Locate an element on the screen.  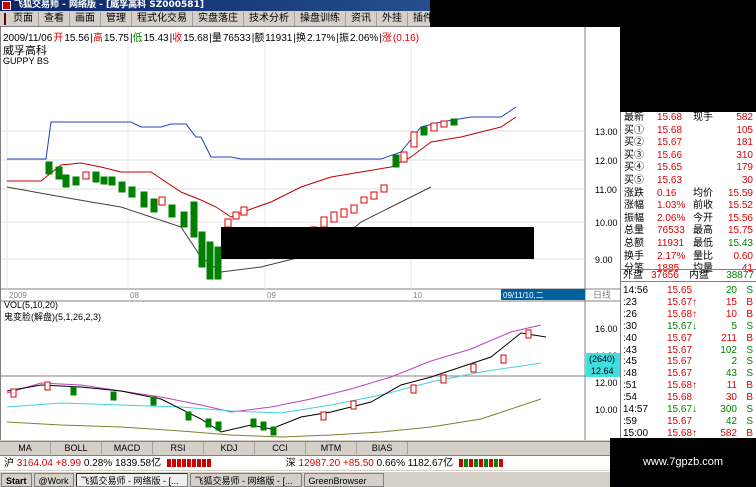
window-title: 飞狐交易师 - 网络版 - [威孚高科 SZ000581] is located at coordinates (109, 5).